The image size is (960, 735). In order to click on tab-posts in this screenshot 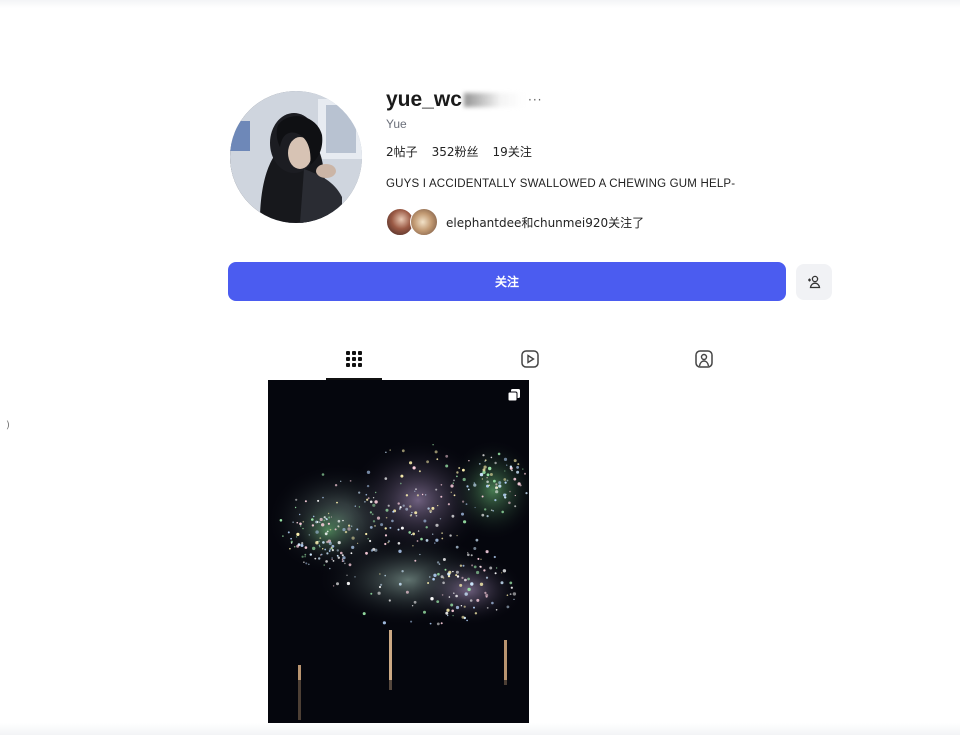, I will do `click(354, 360)`.